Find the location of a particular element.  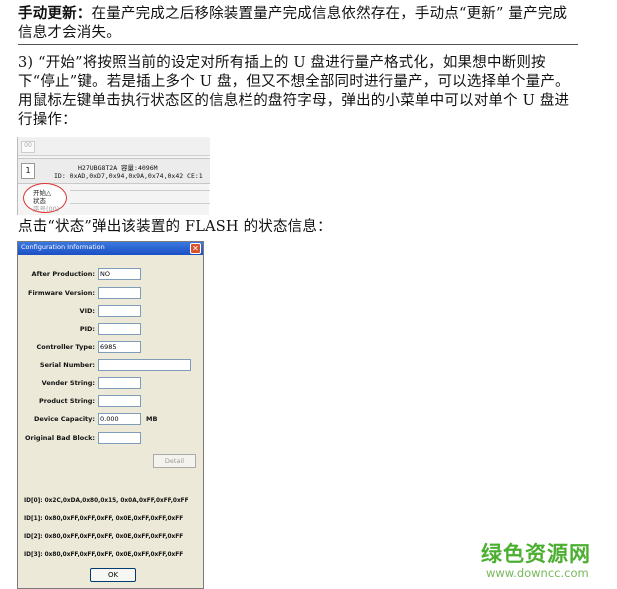

status-row-empty: 00 is located at coordinates (114, 147).